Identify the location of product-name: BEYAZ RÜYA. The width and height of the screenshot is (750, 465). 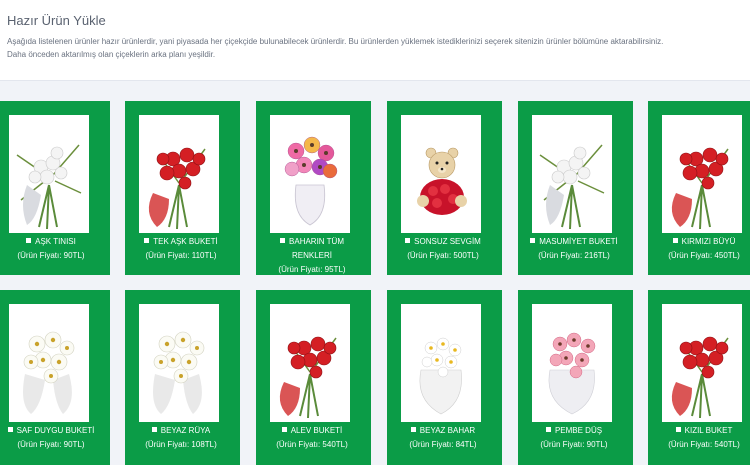
(181, 431).